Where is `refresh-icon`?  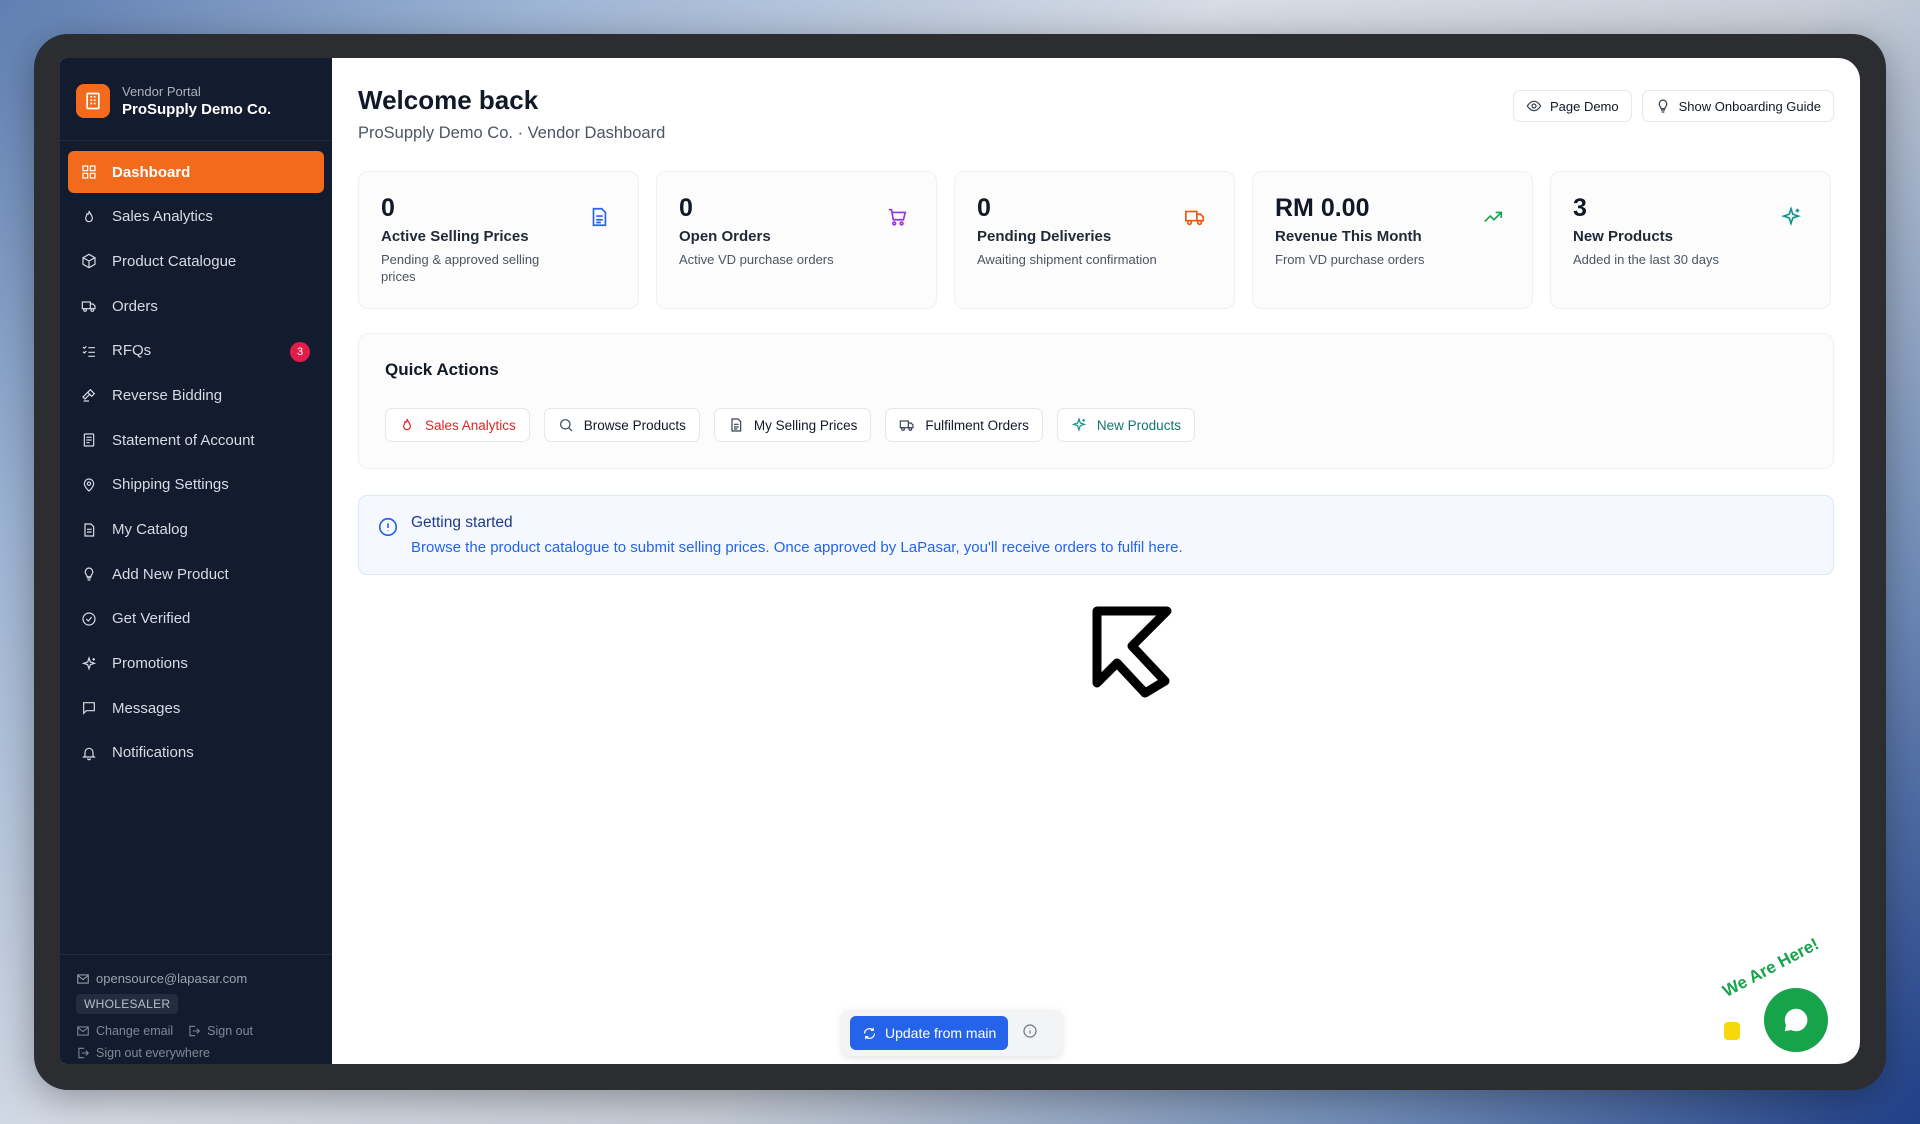
refresh-icon is located at coordinates (869, 1033).